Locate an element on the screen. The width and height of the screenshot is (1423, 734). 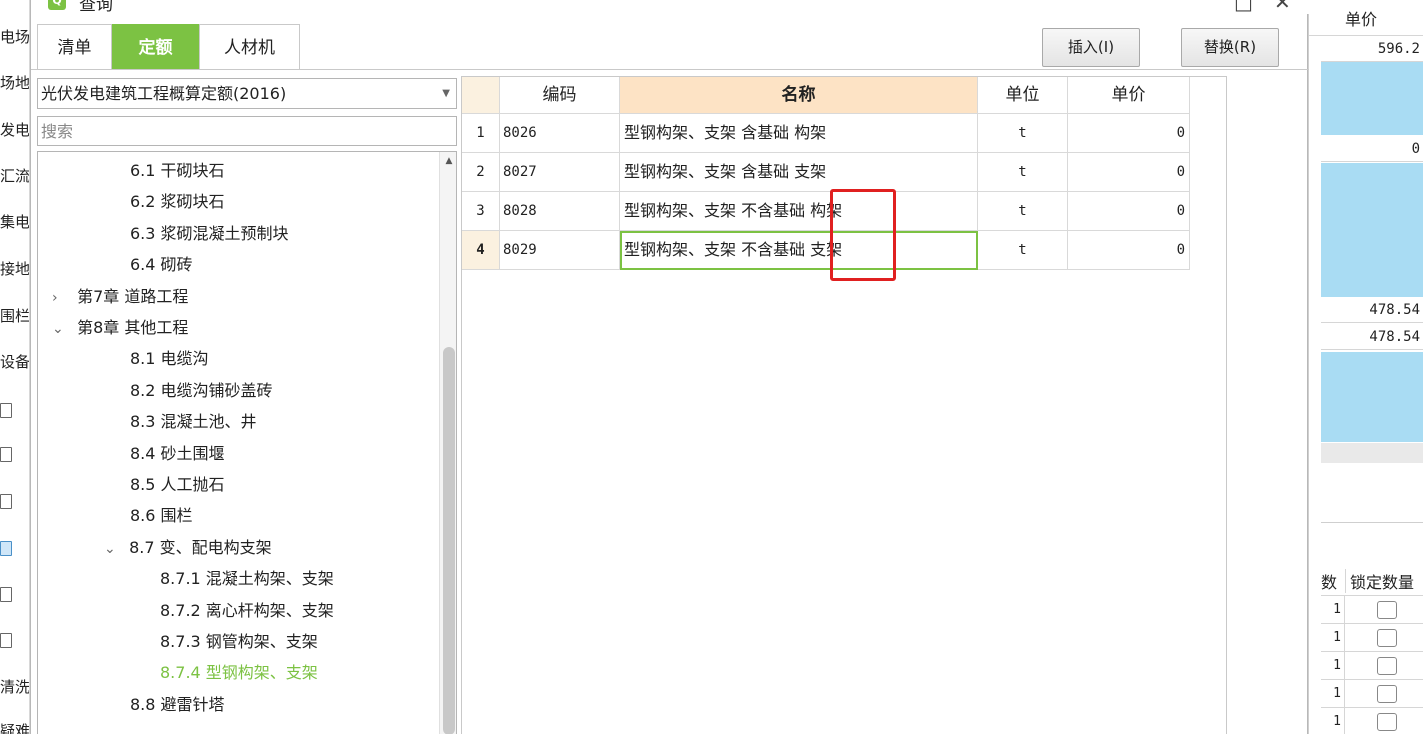
tab-bill: 清单 is located at coordinates (74, 47).